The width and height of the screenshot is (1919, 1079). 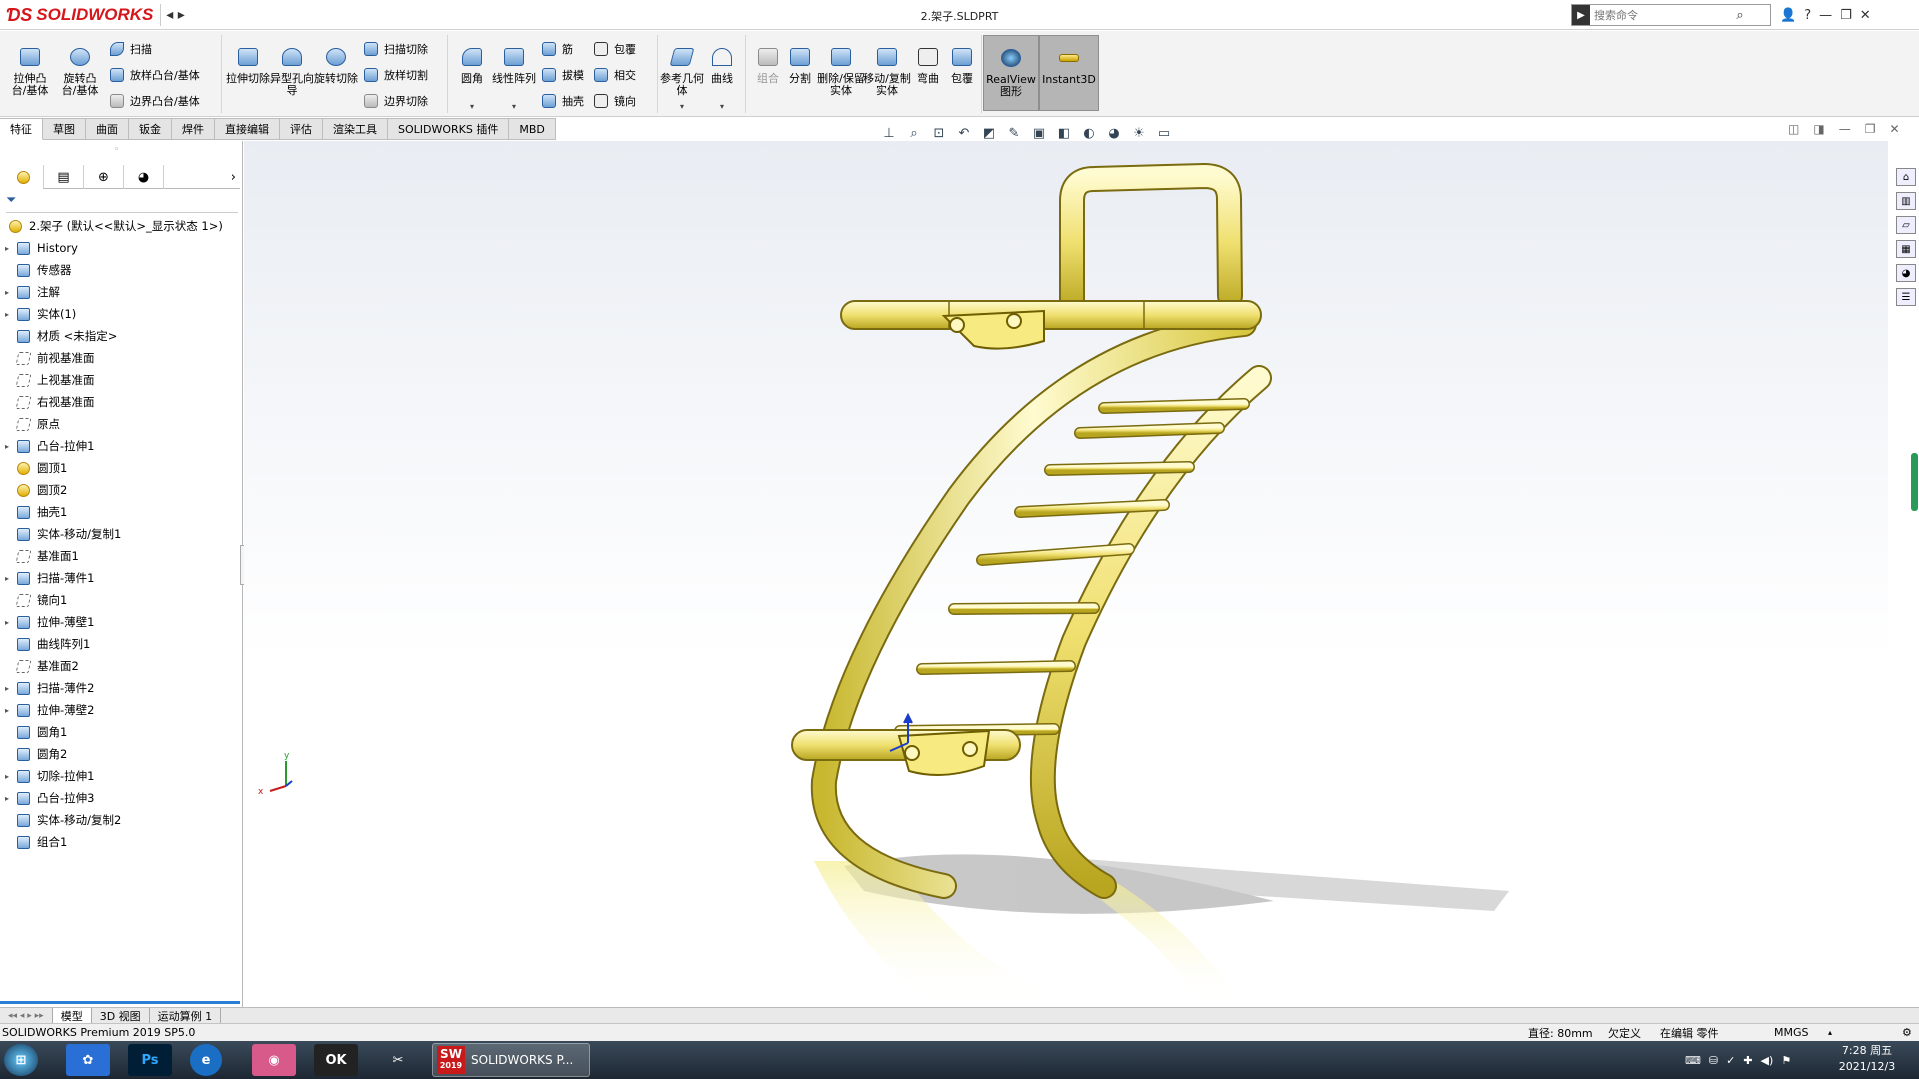 I want to click on section-view-icon: ◩, so click(x=989, y=133).